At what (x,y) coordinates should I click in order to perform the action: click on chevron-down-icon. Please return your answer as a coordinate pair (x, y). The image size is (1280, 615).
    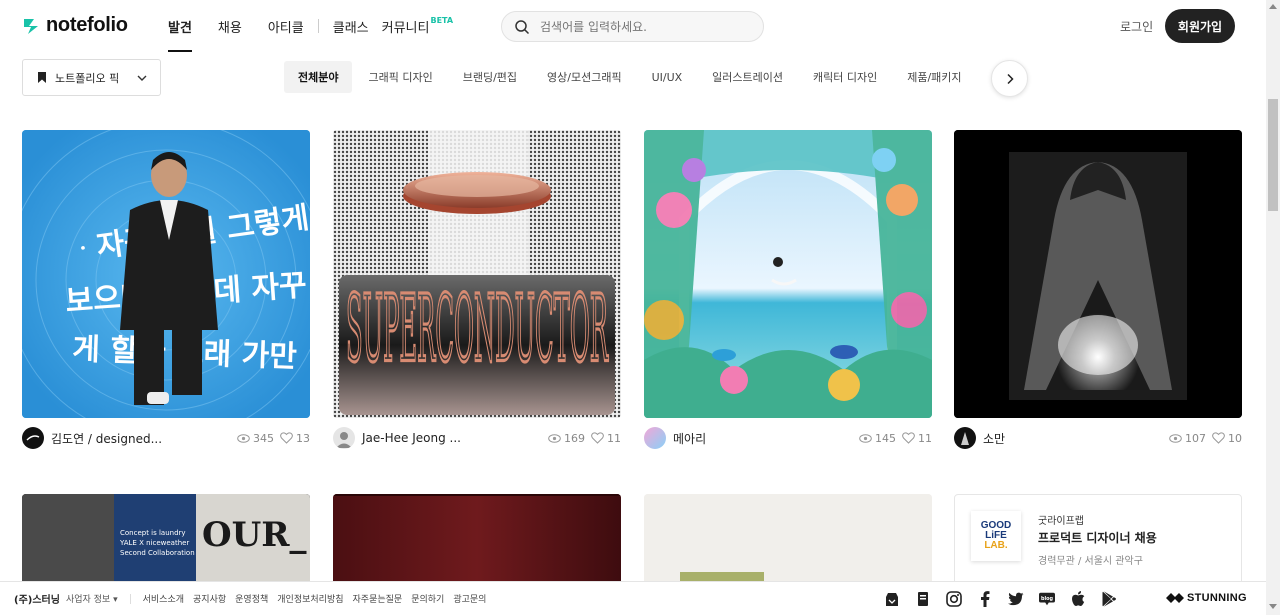
    Looking at the image, I should click on (142, 78).